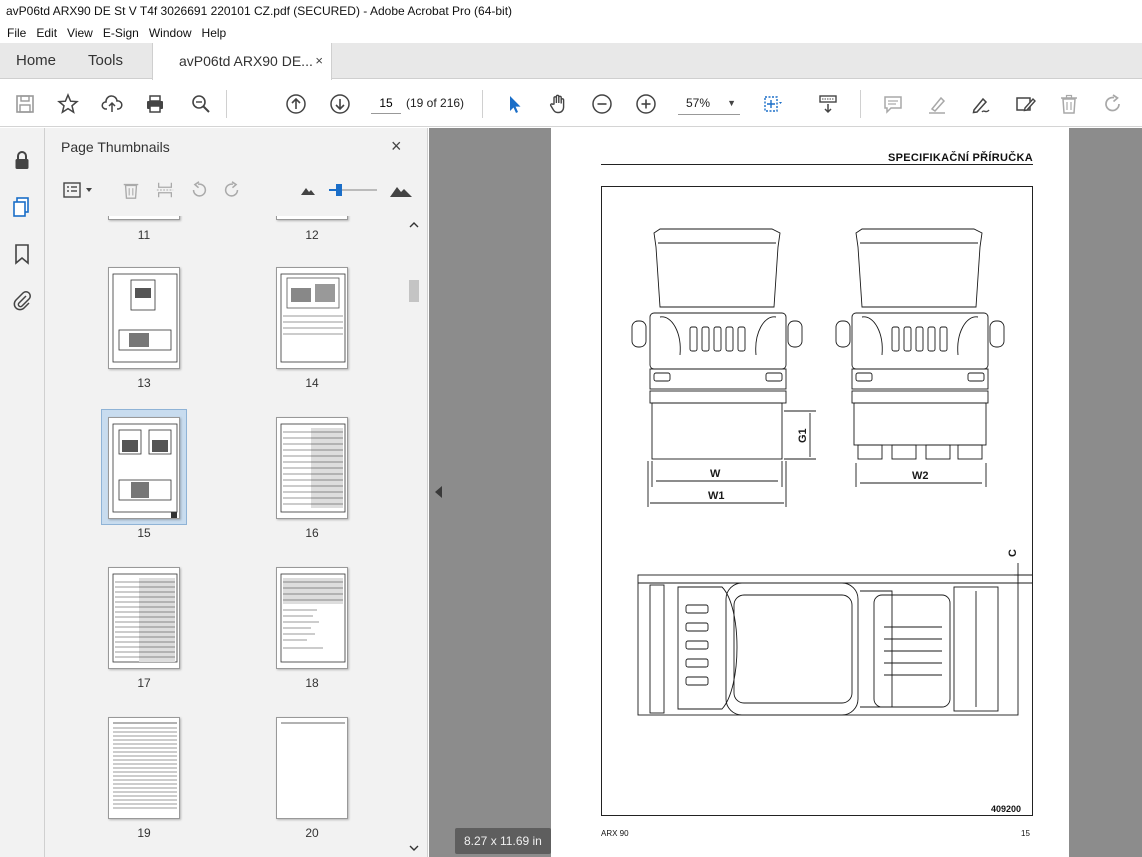 The width and height of the screenshot is (1142, 857). Describe the element at coordinates (503, 841) in the screenshot. I see `page-size-indicator: 8.27 x 11.69 in` at that location.